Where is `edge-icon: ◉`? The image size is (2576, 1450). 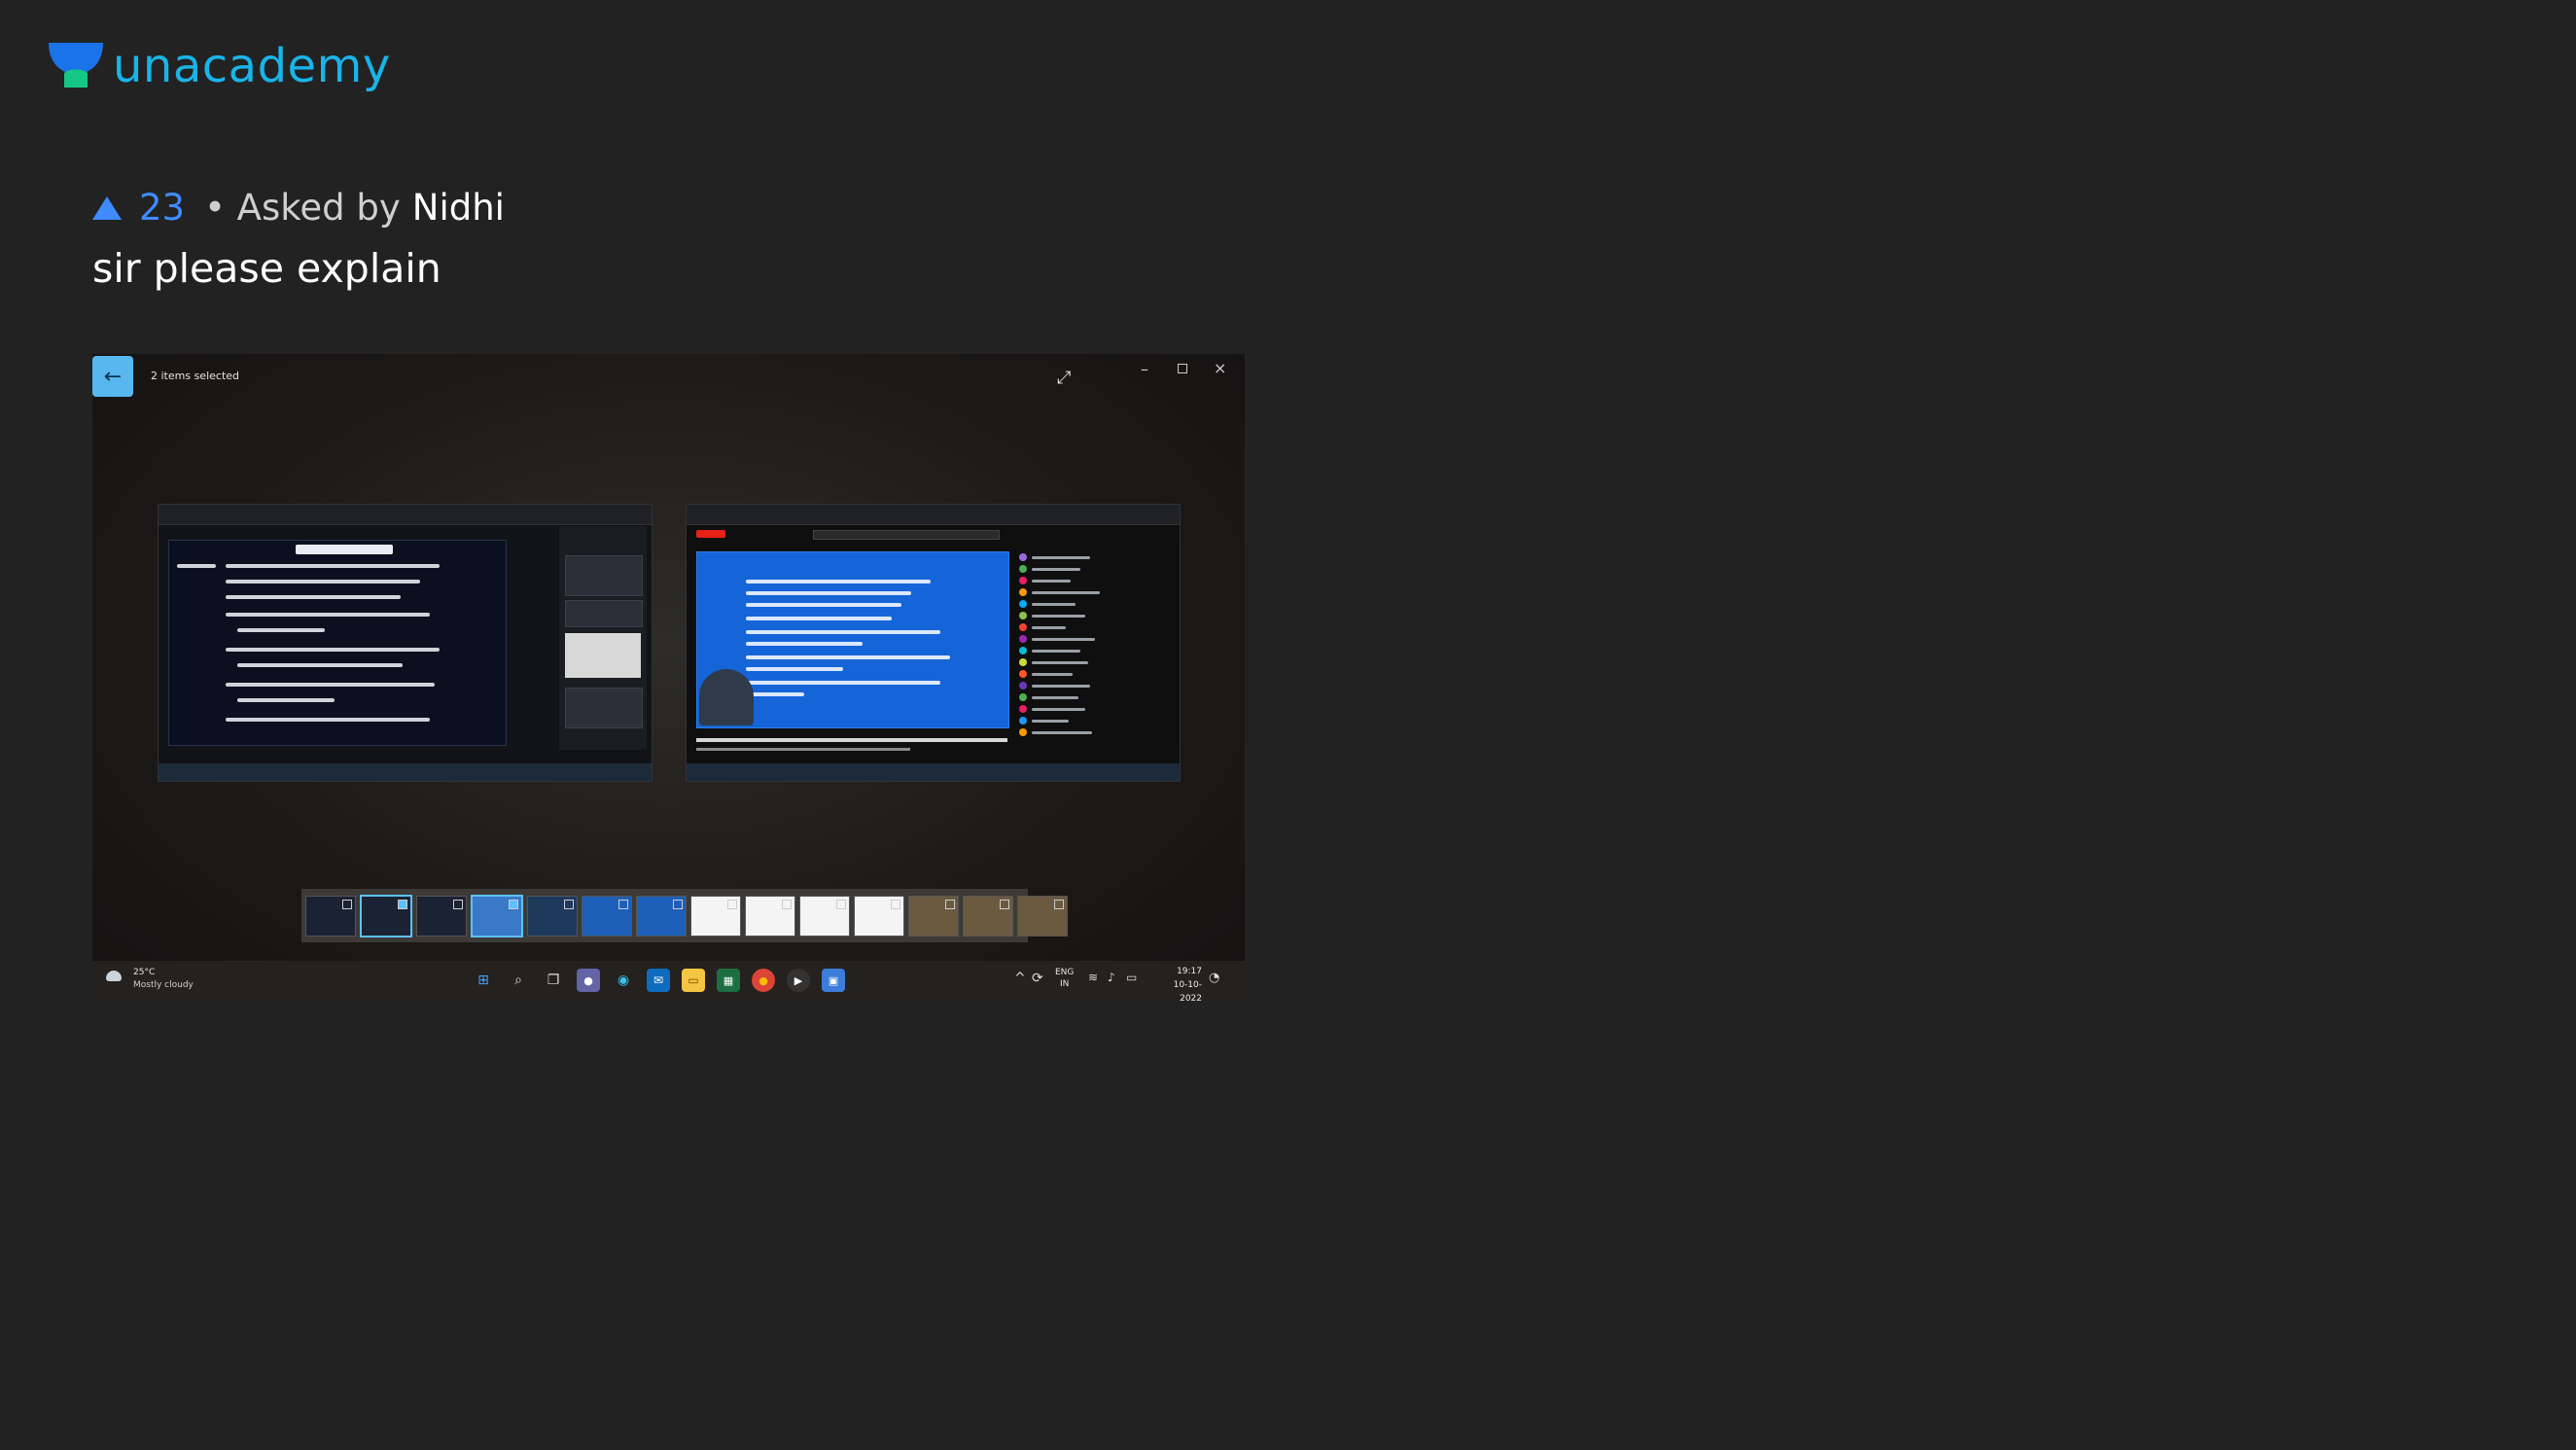
edge-icon: ◉ is located at coordinates (624, 980).